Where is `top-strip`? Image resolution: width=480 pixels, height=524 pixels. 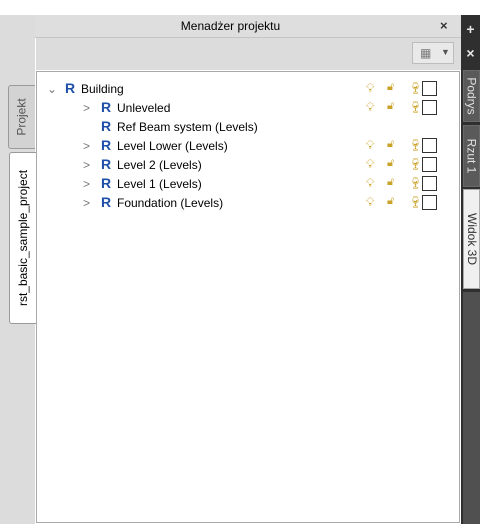 top-strip is located at coordinates (240, 7).